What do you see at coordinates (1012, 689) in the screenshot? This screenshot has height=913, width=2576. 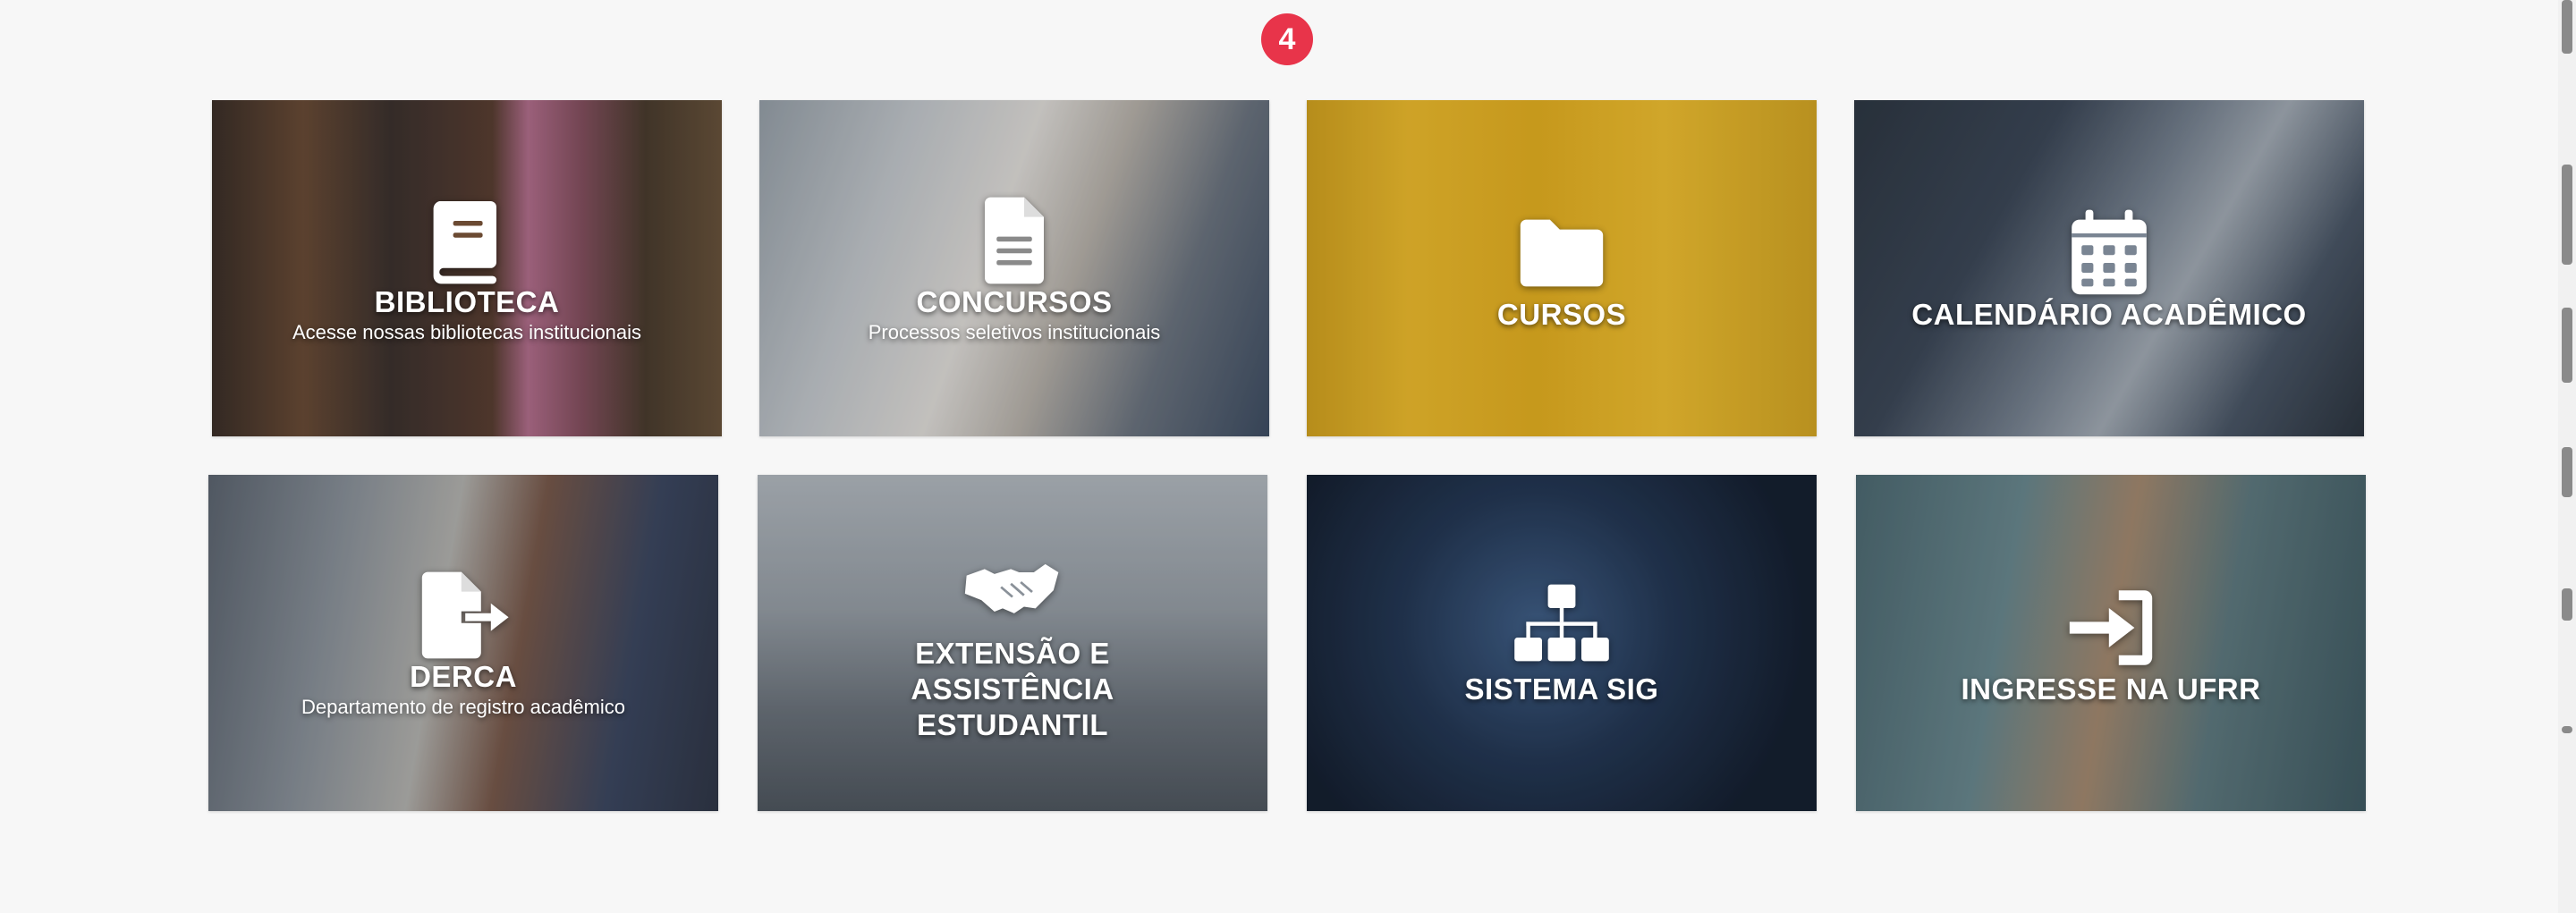 I see `card-title: EXTENSÃO E ASSISTÊNCIA ESTUDANTIL` at bounding box center [1012, 689].